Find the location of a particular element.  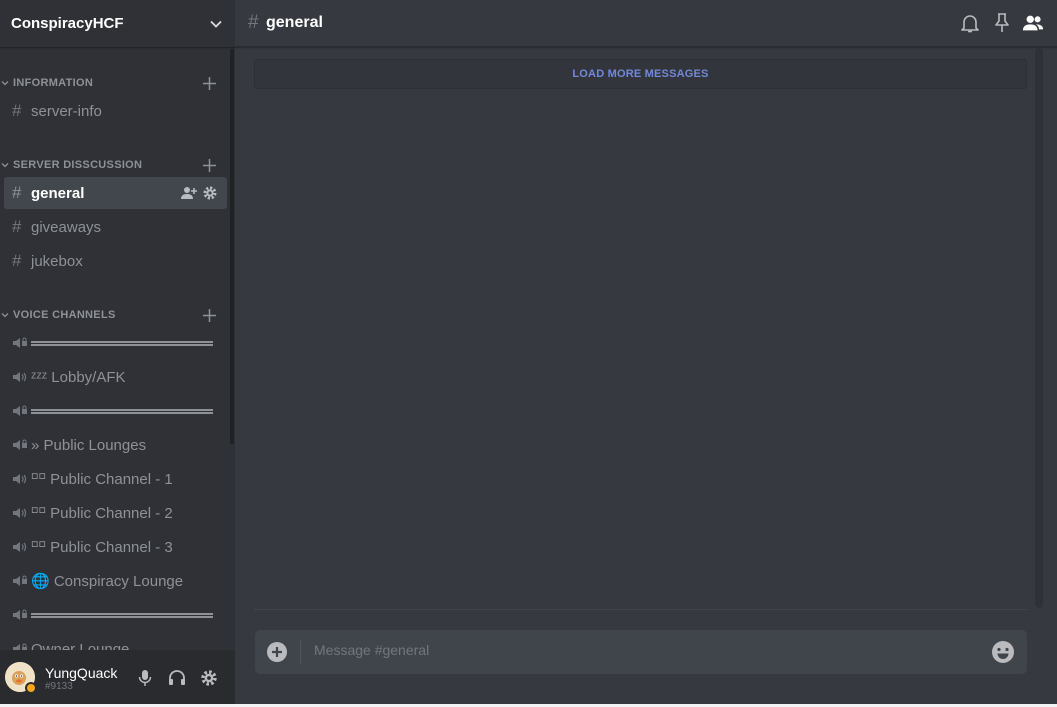

plus-circle-icon is located at coordinates (277, 652).